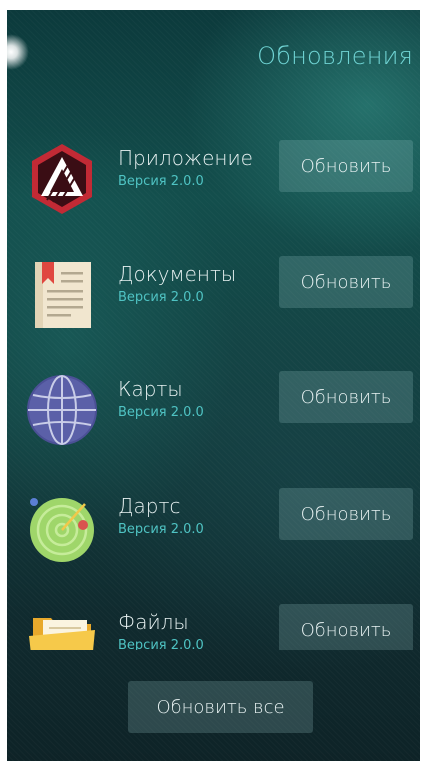 This screenshot has height=761, width=427. What do you see at coordinates (149, 506) in the screenshot?
I see `app-name: Дартс` at bounding box center [149, 506].